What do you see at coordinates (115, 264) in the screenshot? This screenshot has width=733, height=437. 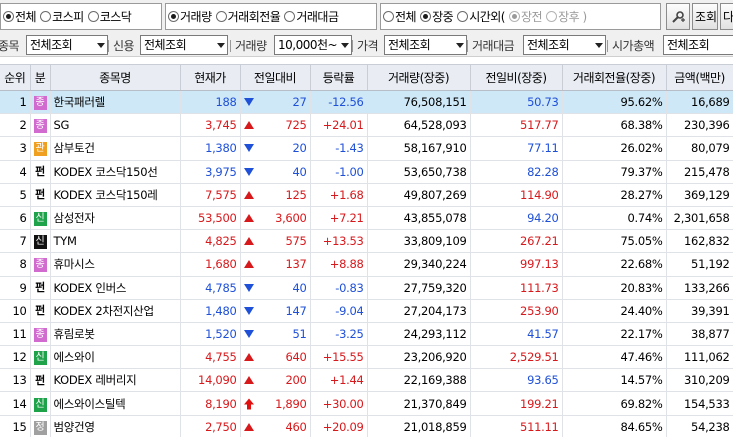 I see `stock-name-cell: 휴마시스` at bounding box center [115, 264].